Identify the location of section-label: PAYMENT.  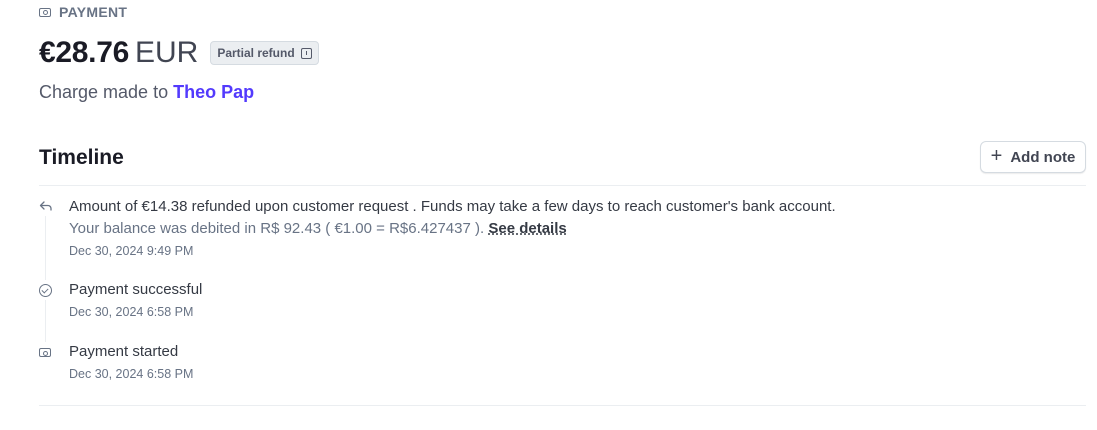
(83, 12).